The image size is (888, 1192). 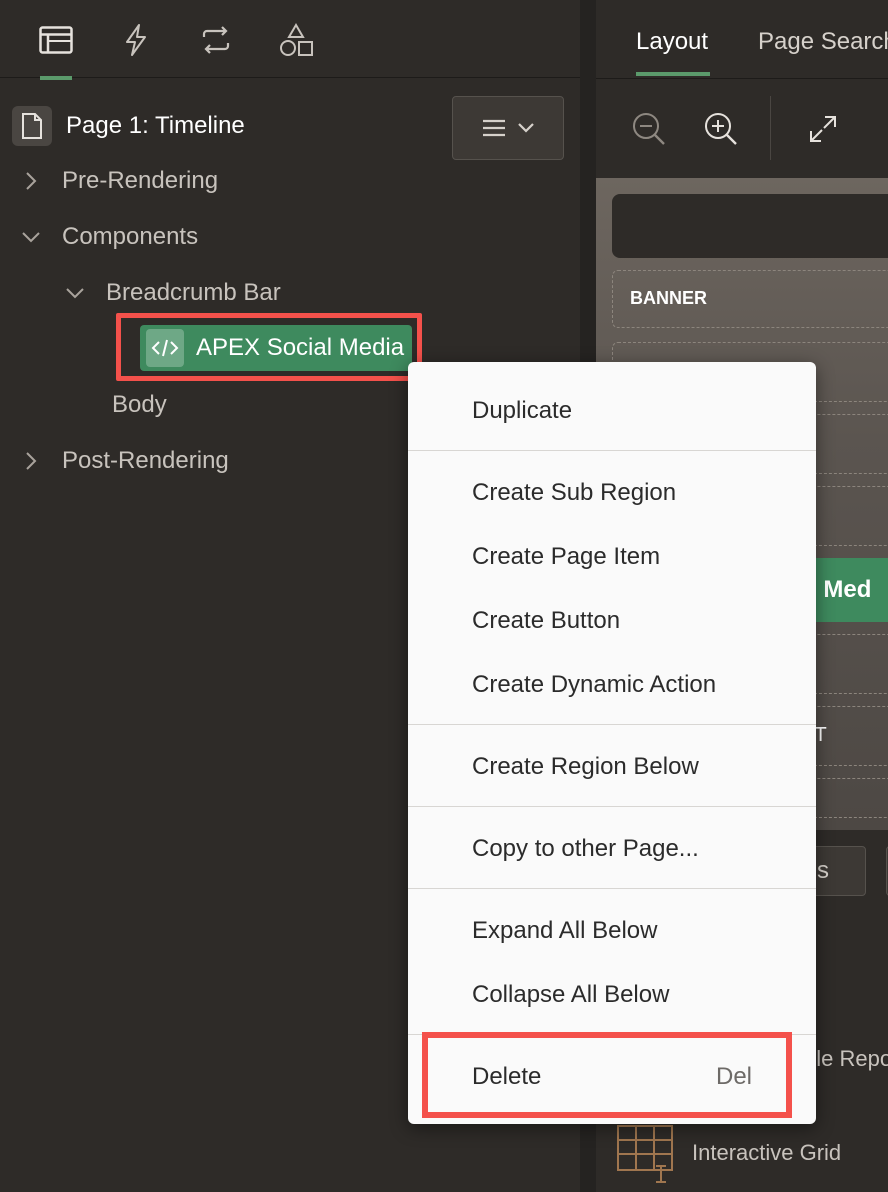 I want to click on tab-processing, so click(x=216, y=40).